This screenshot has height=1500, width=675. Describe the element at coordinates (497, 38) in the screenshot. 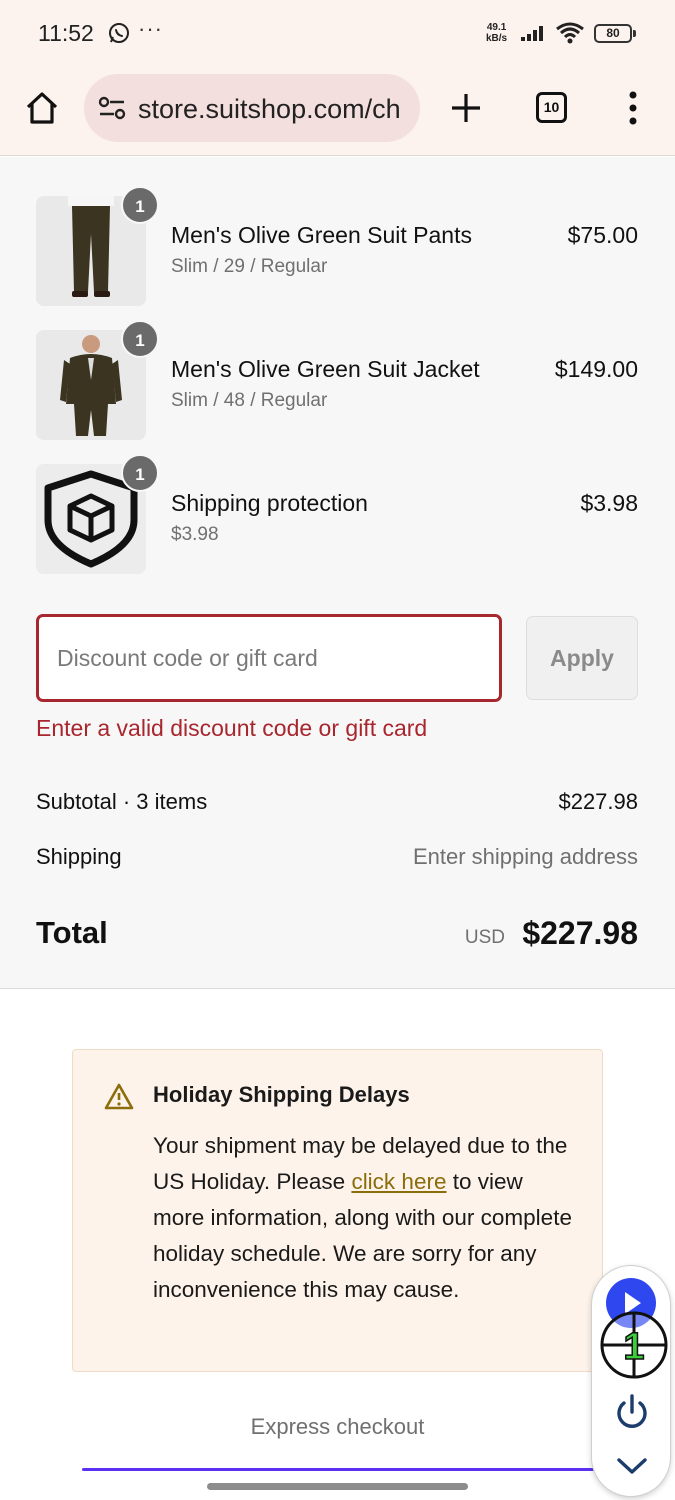

I see `network-speed-unit: kB/s` at that location.